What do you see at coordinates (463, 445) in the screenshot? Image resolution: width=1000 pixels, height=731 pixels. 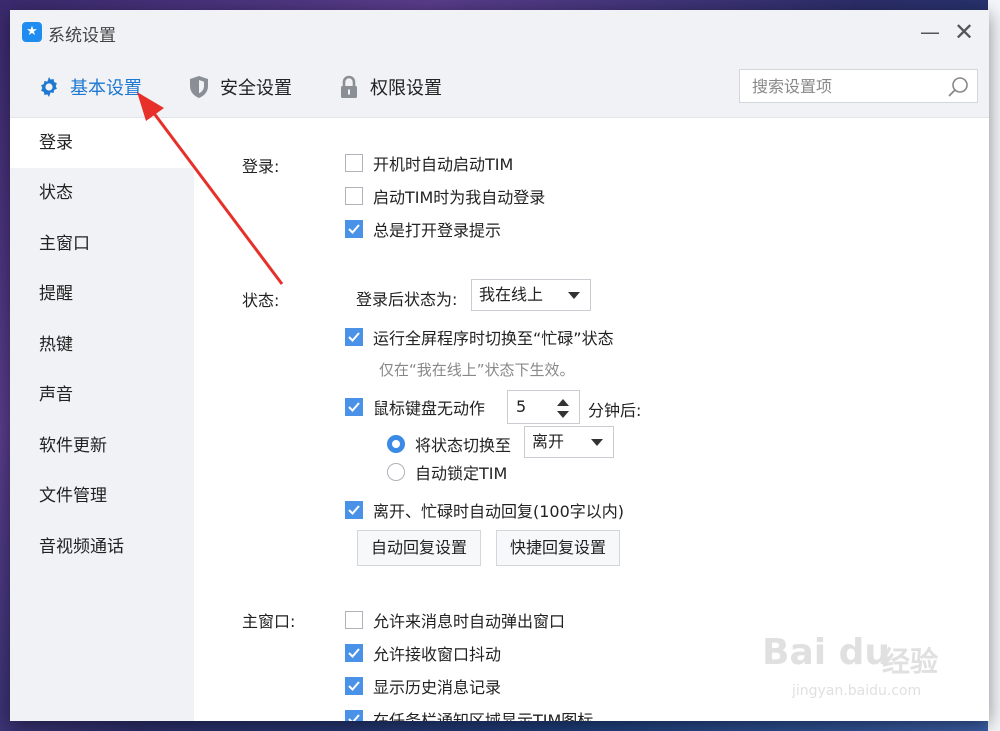 I see `radio-label: 将状态切换至` at bounding box center [463, 445].